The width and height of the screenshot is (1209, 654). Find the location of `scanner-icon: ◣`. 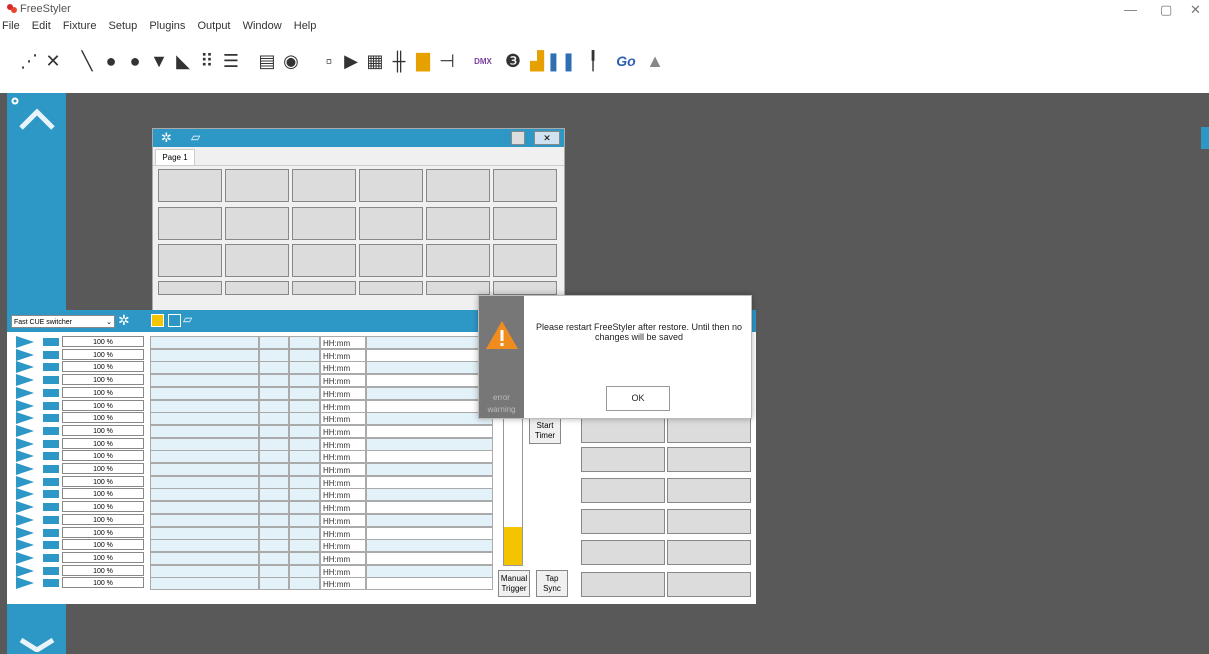

scanner-icon: ◣ is located at coordinates (183, 61).